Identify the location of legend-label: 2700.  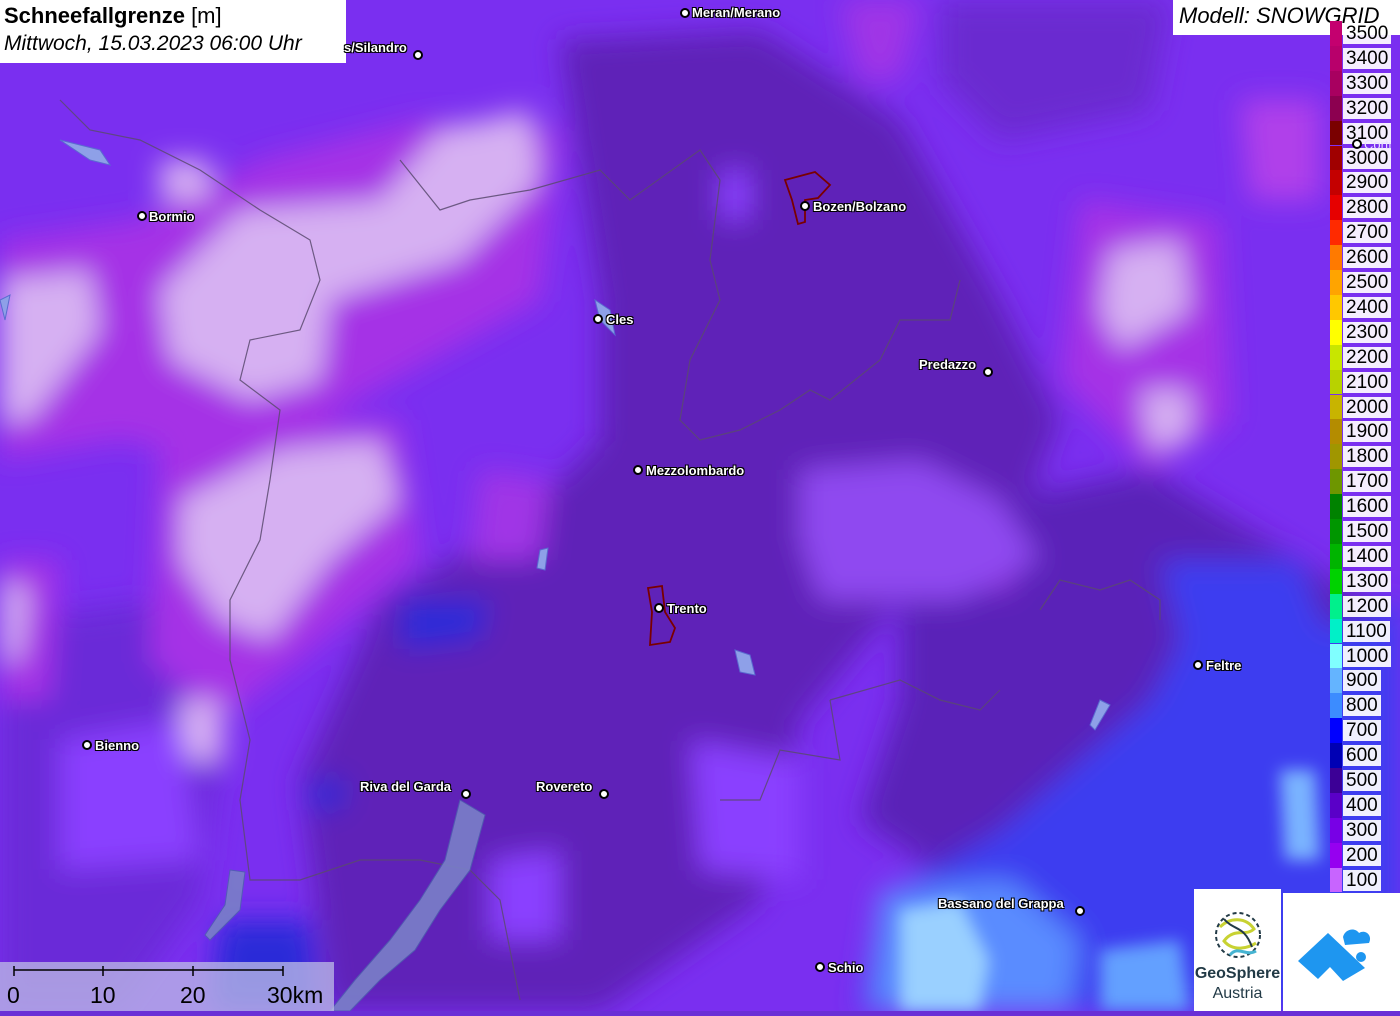
(1367, 233).